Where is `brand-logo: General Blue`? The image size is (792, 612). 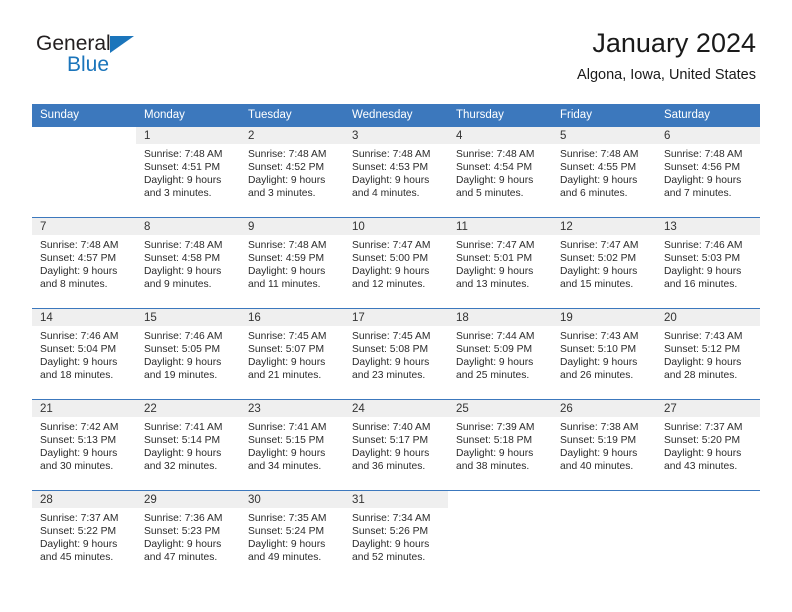 brand-logo: General Blue is located at coordinates (136, 60).